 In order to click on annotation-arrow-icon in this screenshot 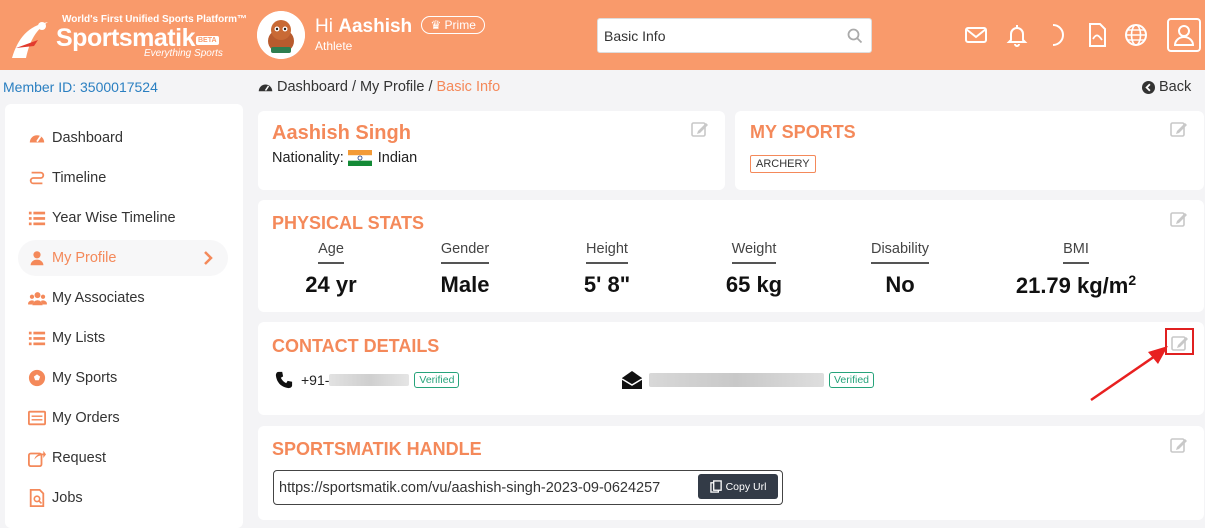, I will do `click(1129, 374)`.